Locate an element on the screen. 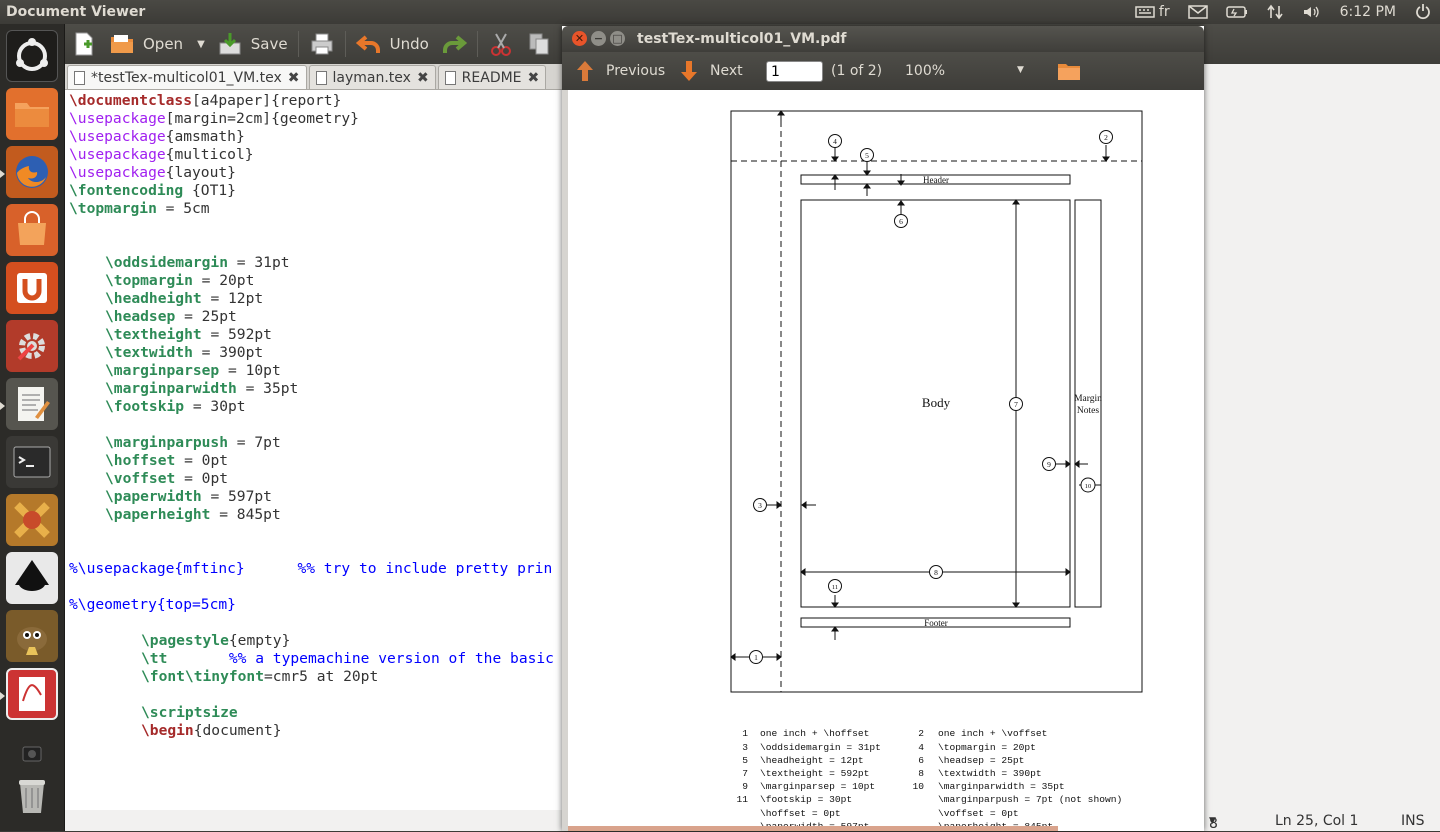 This screenshot has height=832, width=1440. code-line: \topmargin = 5cm is located at coordinates (139, 208).